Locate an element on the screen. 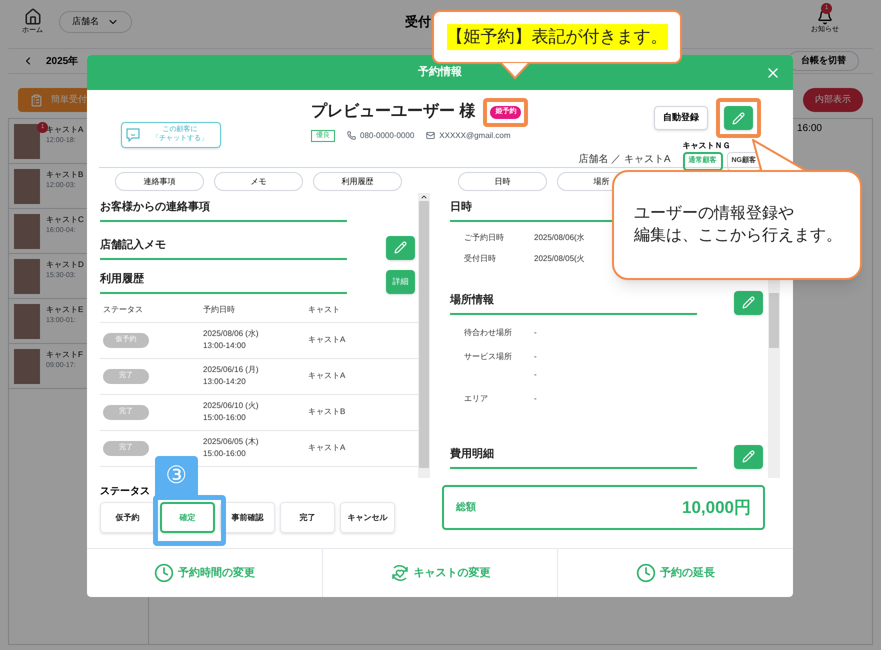  cast-name: キャストC is located at coordinates (65, 220).